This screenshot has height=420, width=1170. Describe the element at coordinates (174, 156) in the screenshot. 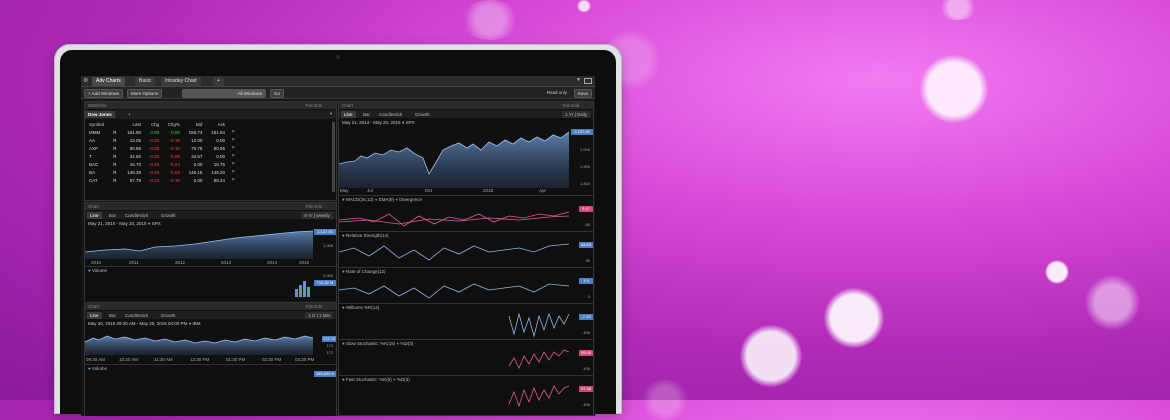

I see `cell-pct: -0.06` at that location.